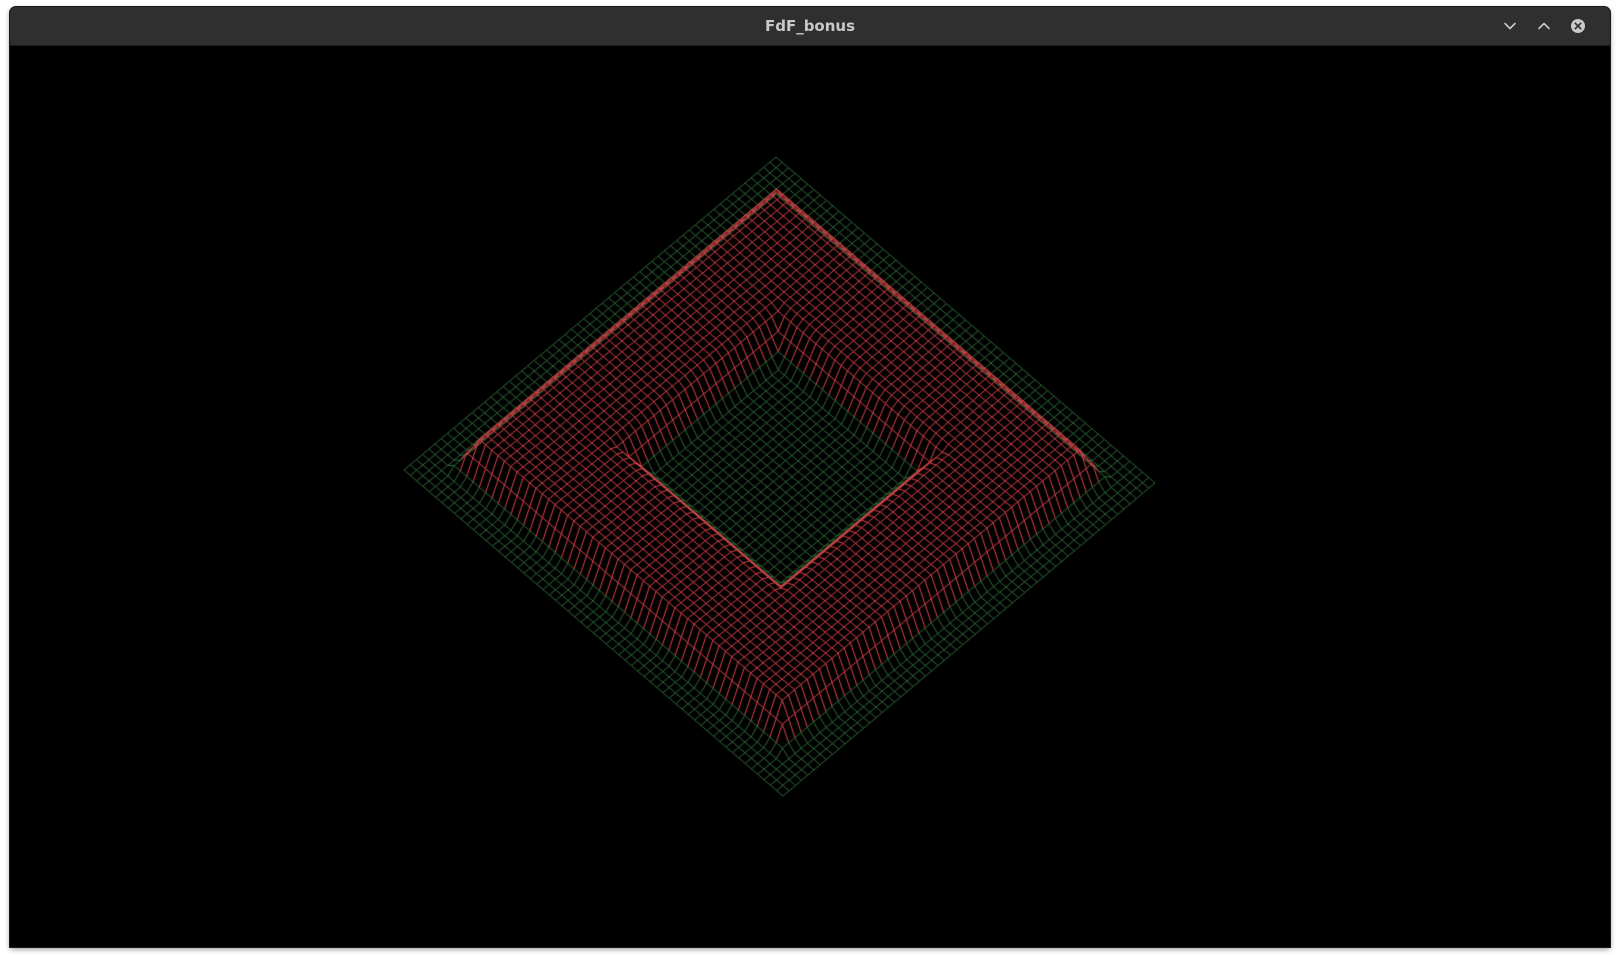 This screenshot has height=955, width=1620. I want to click on close-icon, so click(1578, 26).